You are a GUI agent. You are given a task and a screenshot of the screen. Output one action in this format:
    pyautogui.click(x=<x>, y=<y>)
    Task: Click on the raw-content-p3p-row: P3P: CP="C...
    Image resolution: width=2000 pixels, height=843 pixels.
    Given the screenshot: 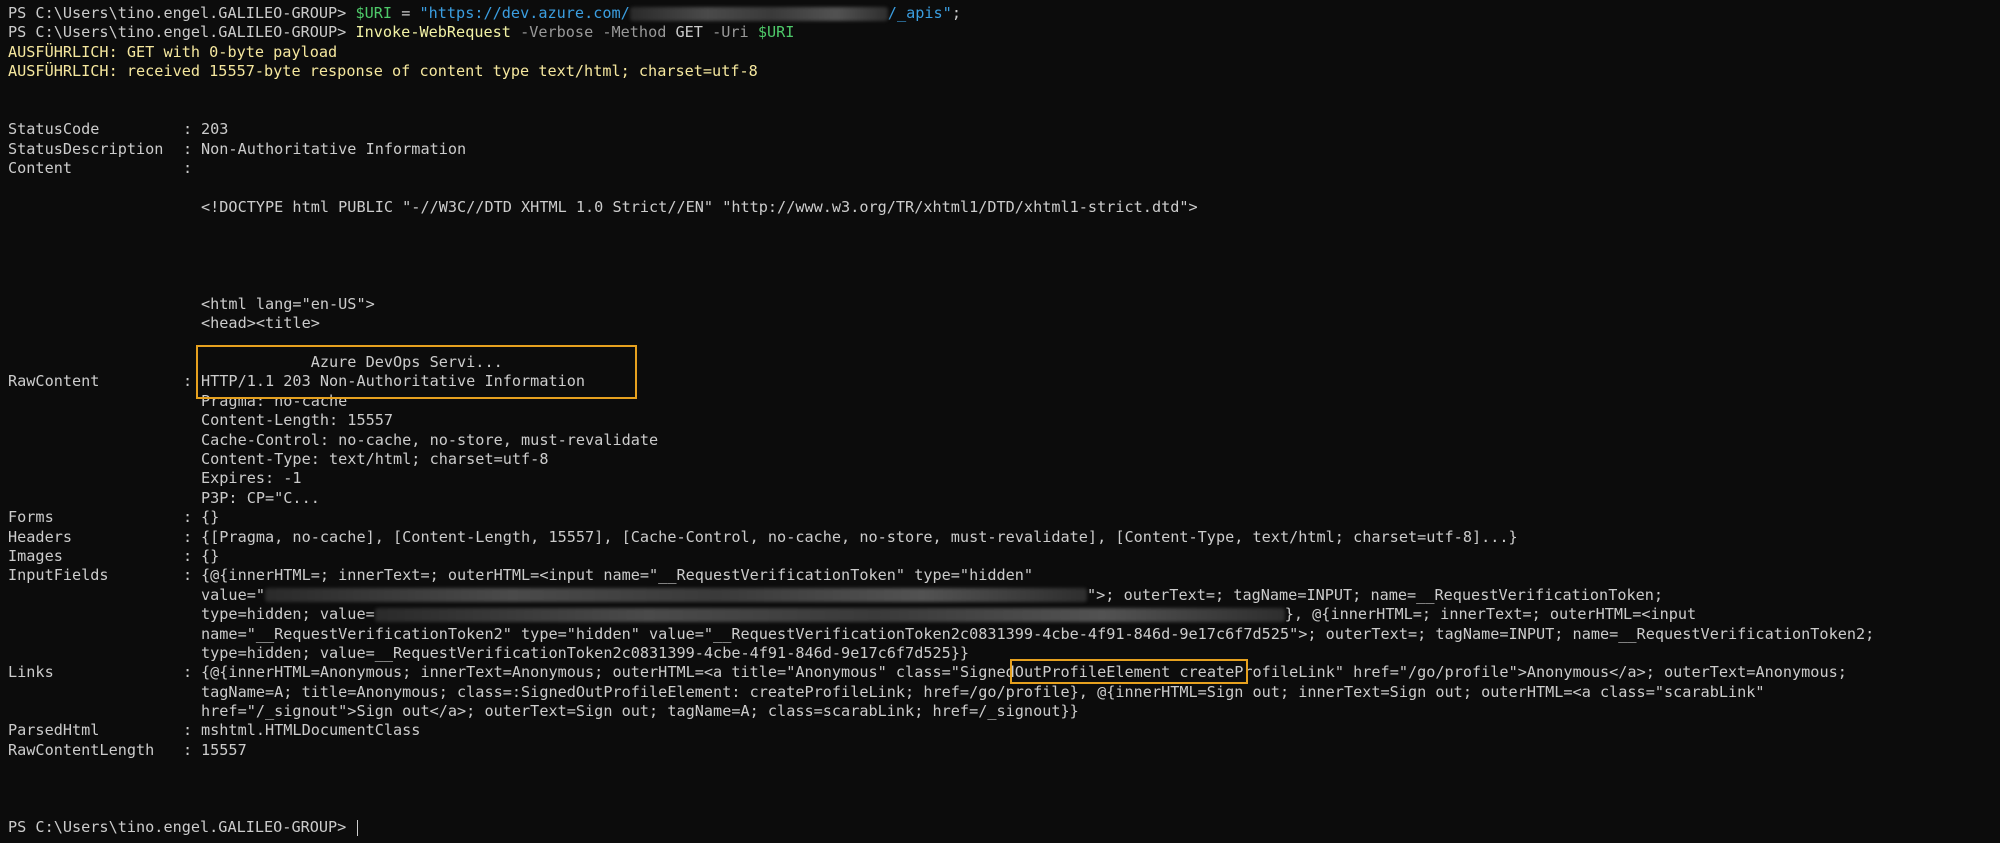 What is the action you would take?
    pyautogui.click(x=1004, y=498)
    